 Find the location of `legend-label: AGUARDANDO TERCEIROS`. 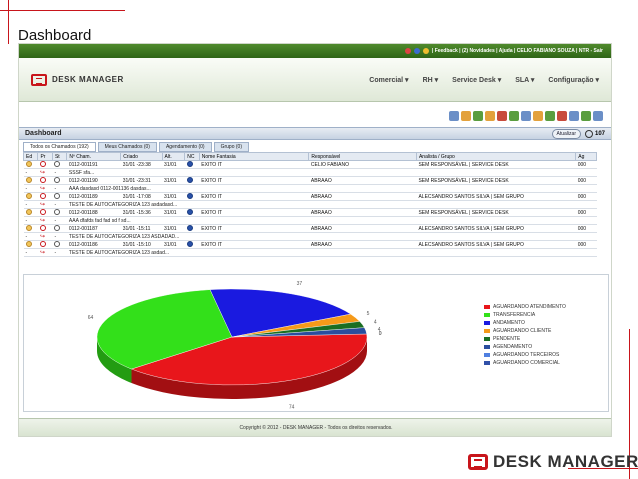

legend-label: AGUARDANDO TERCEIROS is located at coordinates (526, 355).